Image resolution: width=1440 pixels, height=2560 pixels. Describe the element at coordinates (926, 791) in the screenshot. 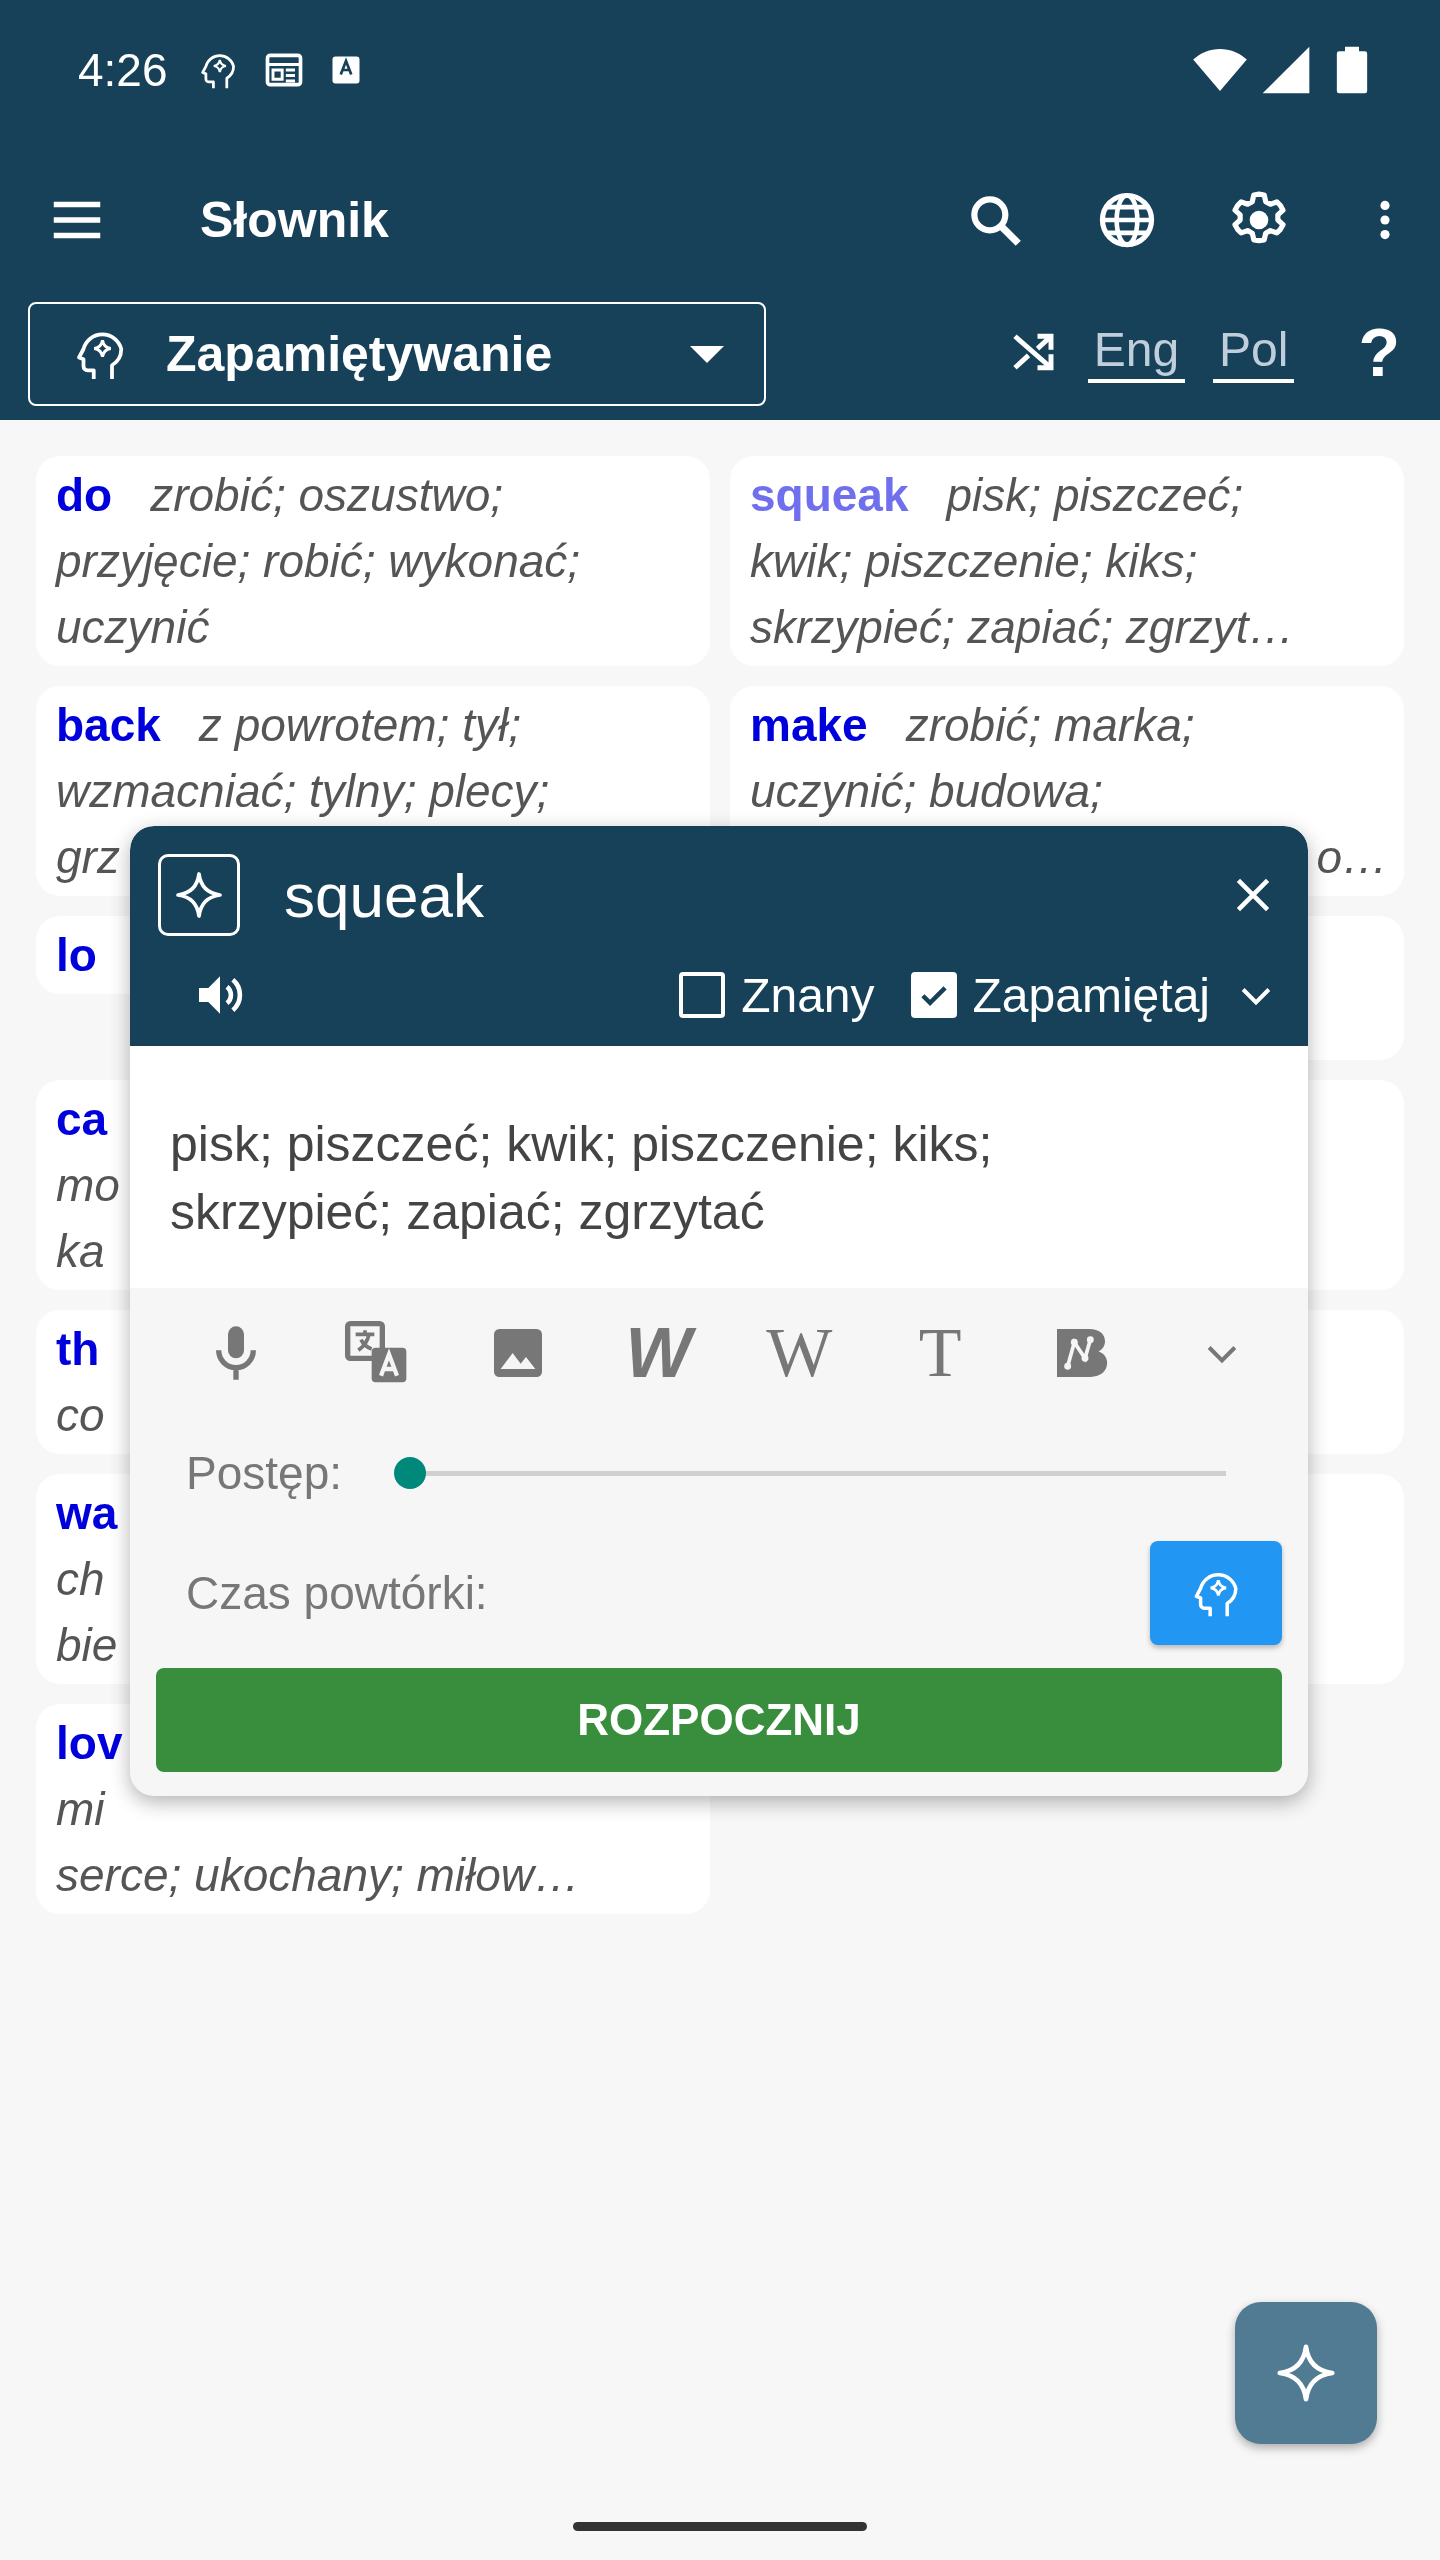

I see `translation-text: uczynić; budowa;` at that location.